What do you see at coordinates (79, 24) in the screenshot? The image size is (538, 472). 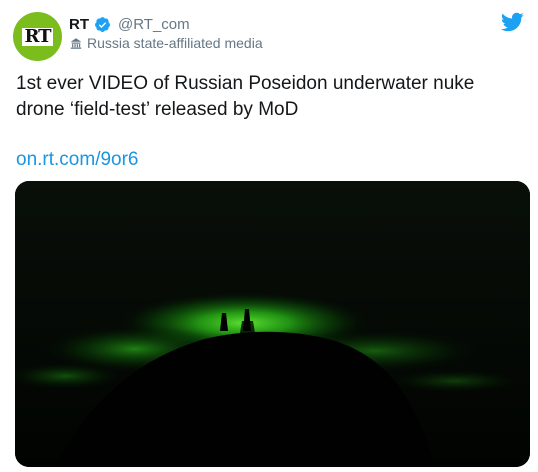 I see `author-name: RT` at bounding box center [79, 24].